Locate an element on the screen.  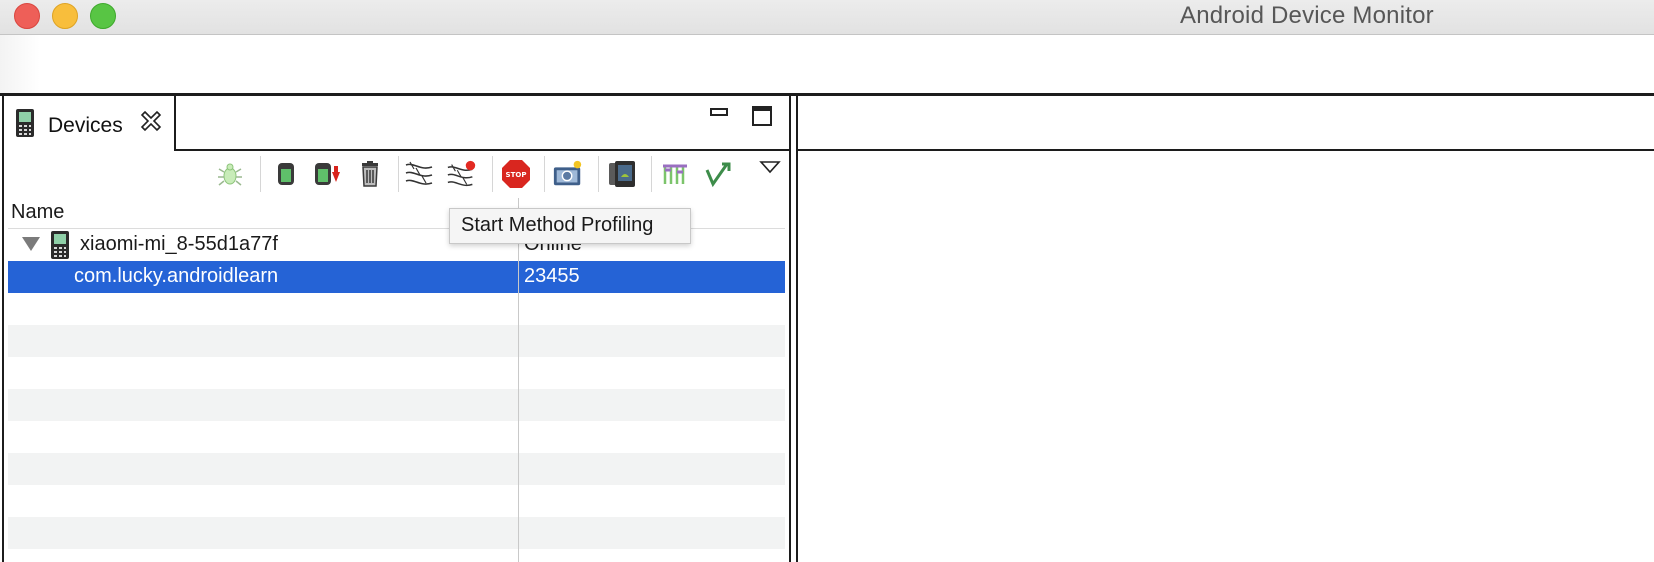
minimize-view-button is located at coordinates (719, 112).